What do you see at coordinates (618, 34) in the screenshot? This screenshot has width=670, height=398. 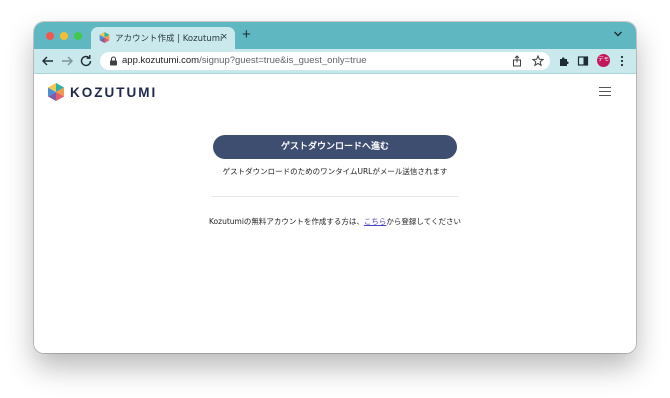 I see `chevron-down-icon` at bounding box center [618, 34].